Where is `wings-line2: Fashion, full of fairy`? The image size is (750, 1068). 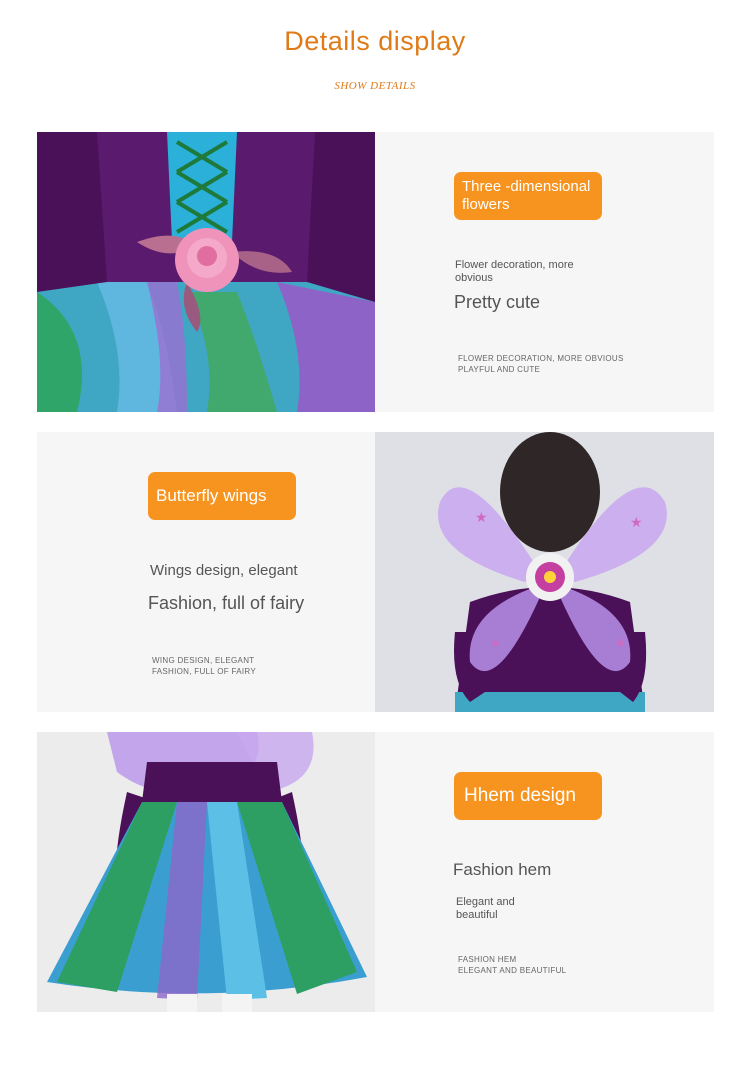 wings-line2: Fashion, full of fairy is located at coordinates (226, 603).